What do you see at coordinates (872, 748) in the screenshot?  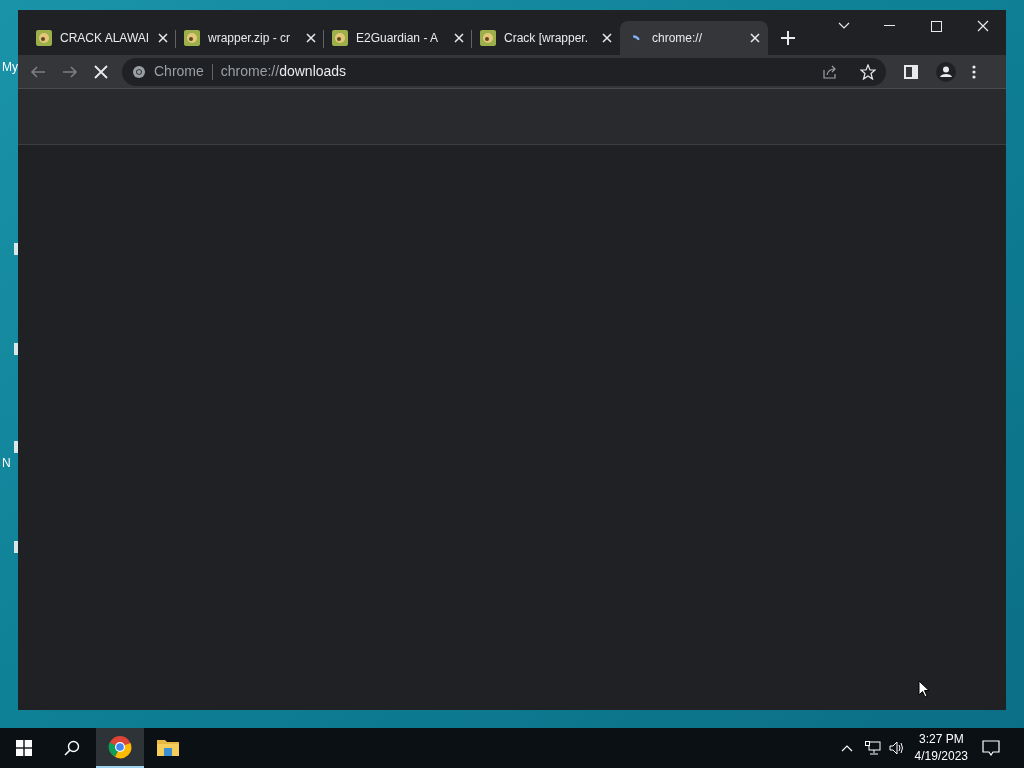 I see `network-icon` at bounding box center [872, 748].